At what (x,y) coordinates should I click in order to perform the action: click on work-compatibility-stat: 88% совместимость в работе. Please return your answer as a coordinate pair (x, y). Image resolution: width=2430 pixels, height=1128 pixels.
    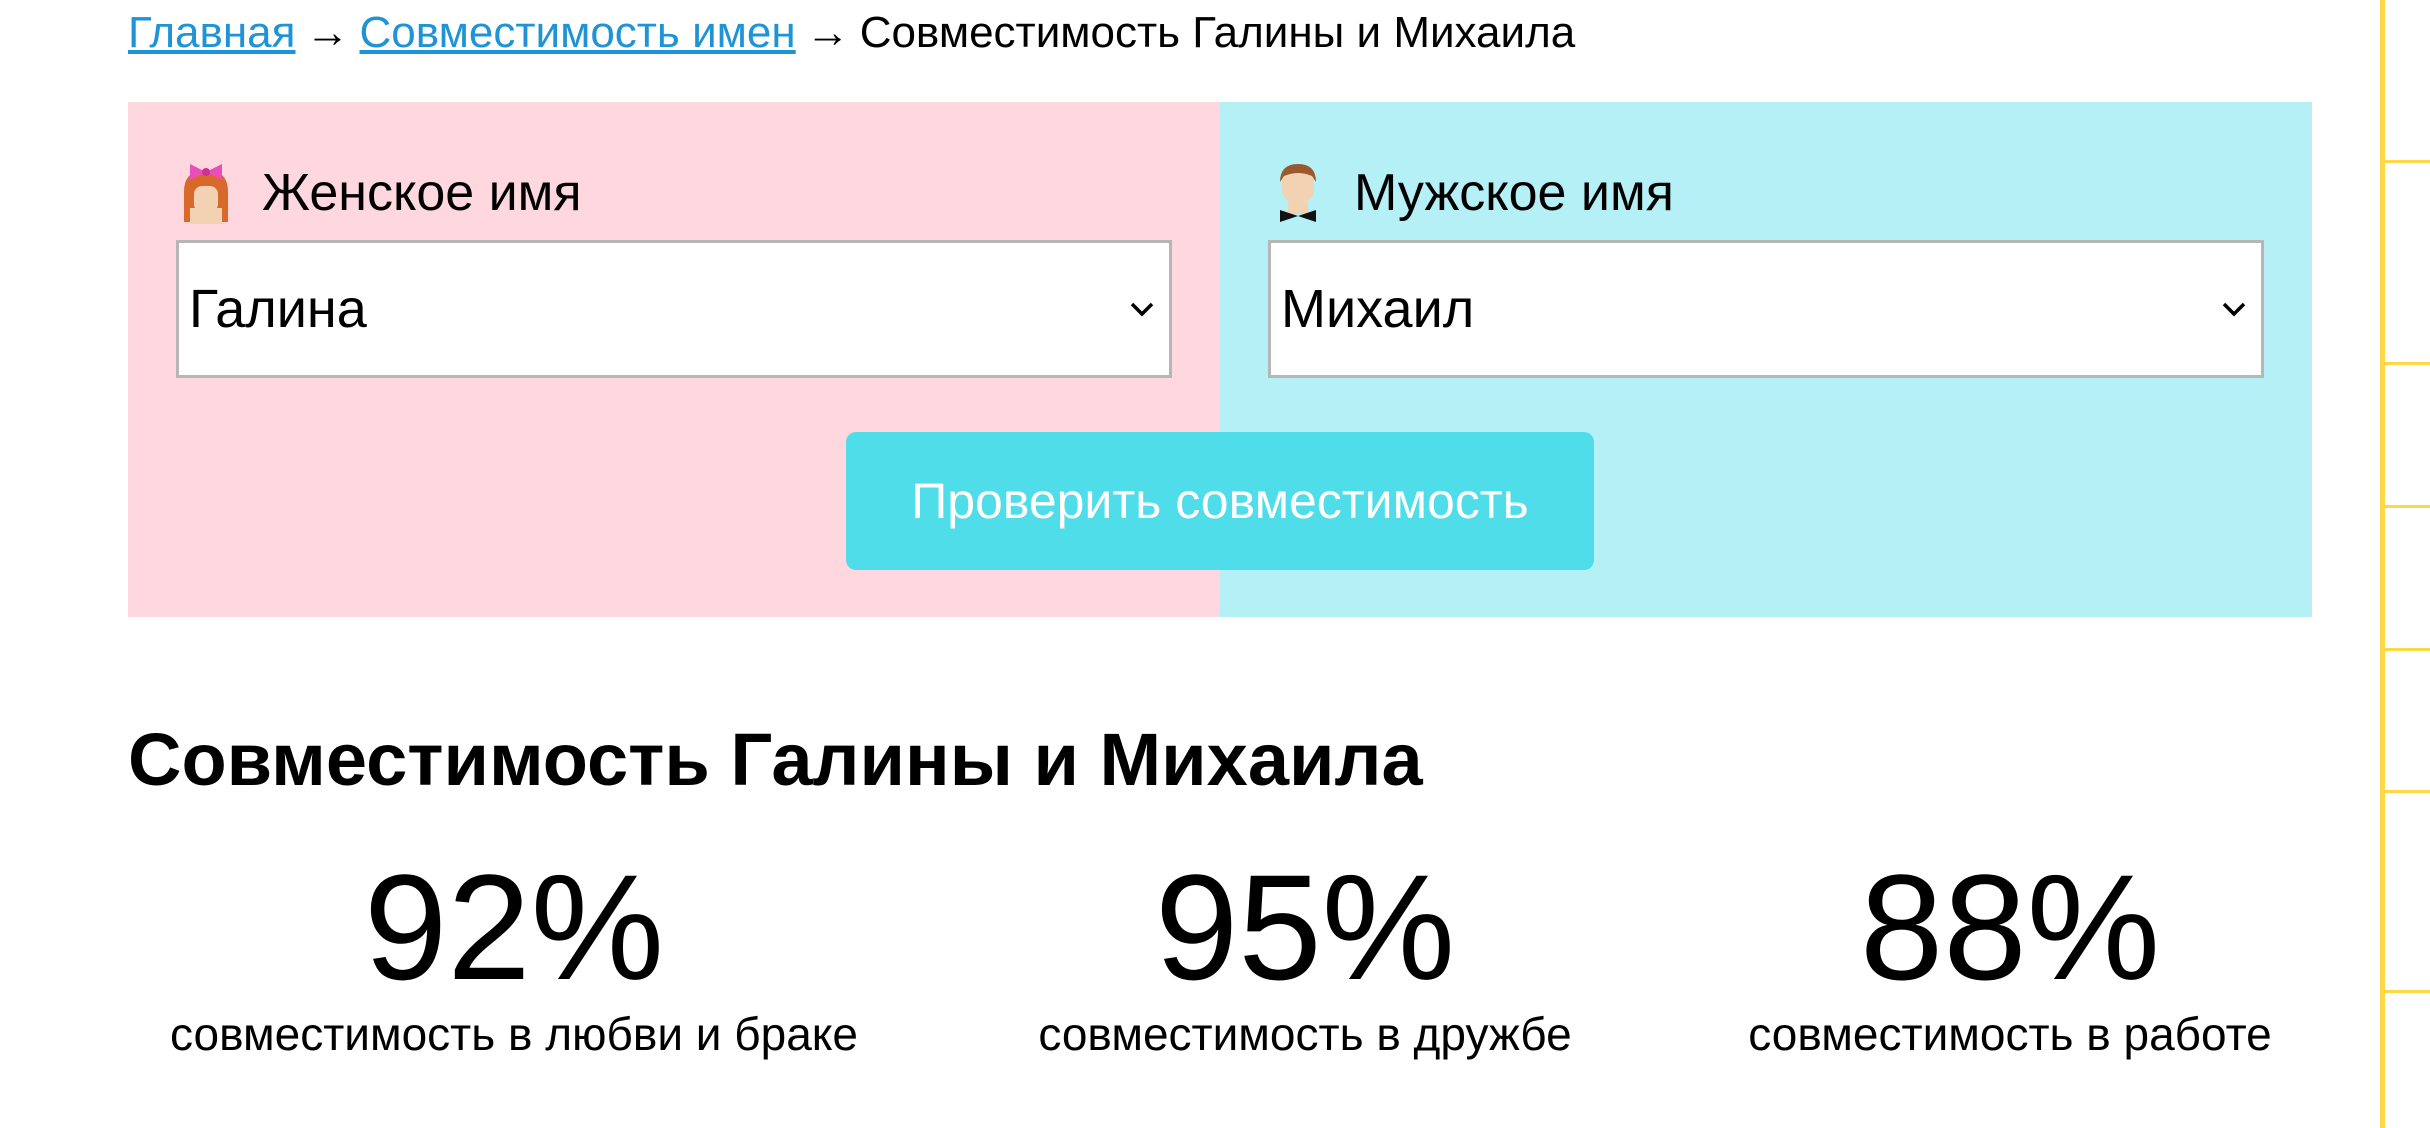
    Looking at the image, I should click on (2010, 957).